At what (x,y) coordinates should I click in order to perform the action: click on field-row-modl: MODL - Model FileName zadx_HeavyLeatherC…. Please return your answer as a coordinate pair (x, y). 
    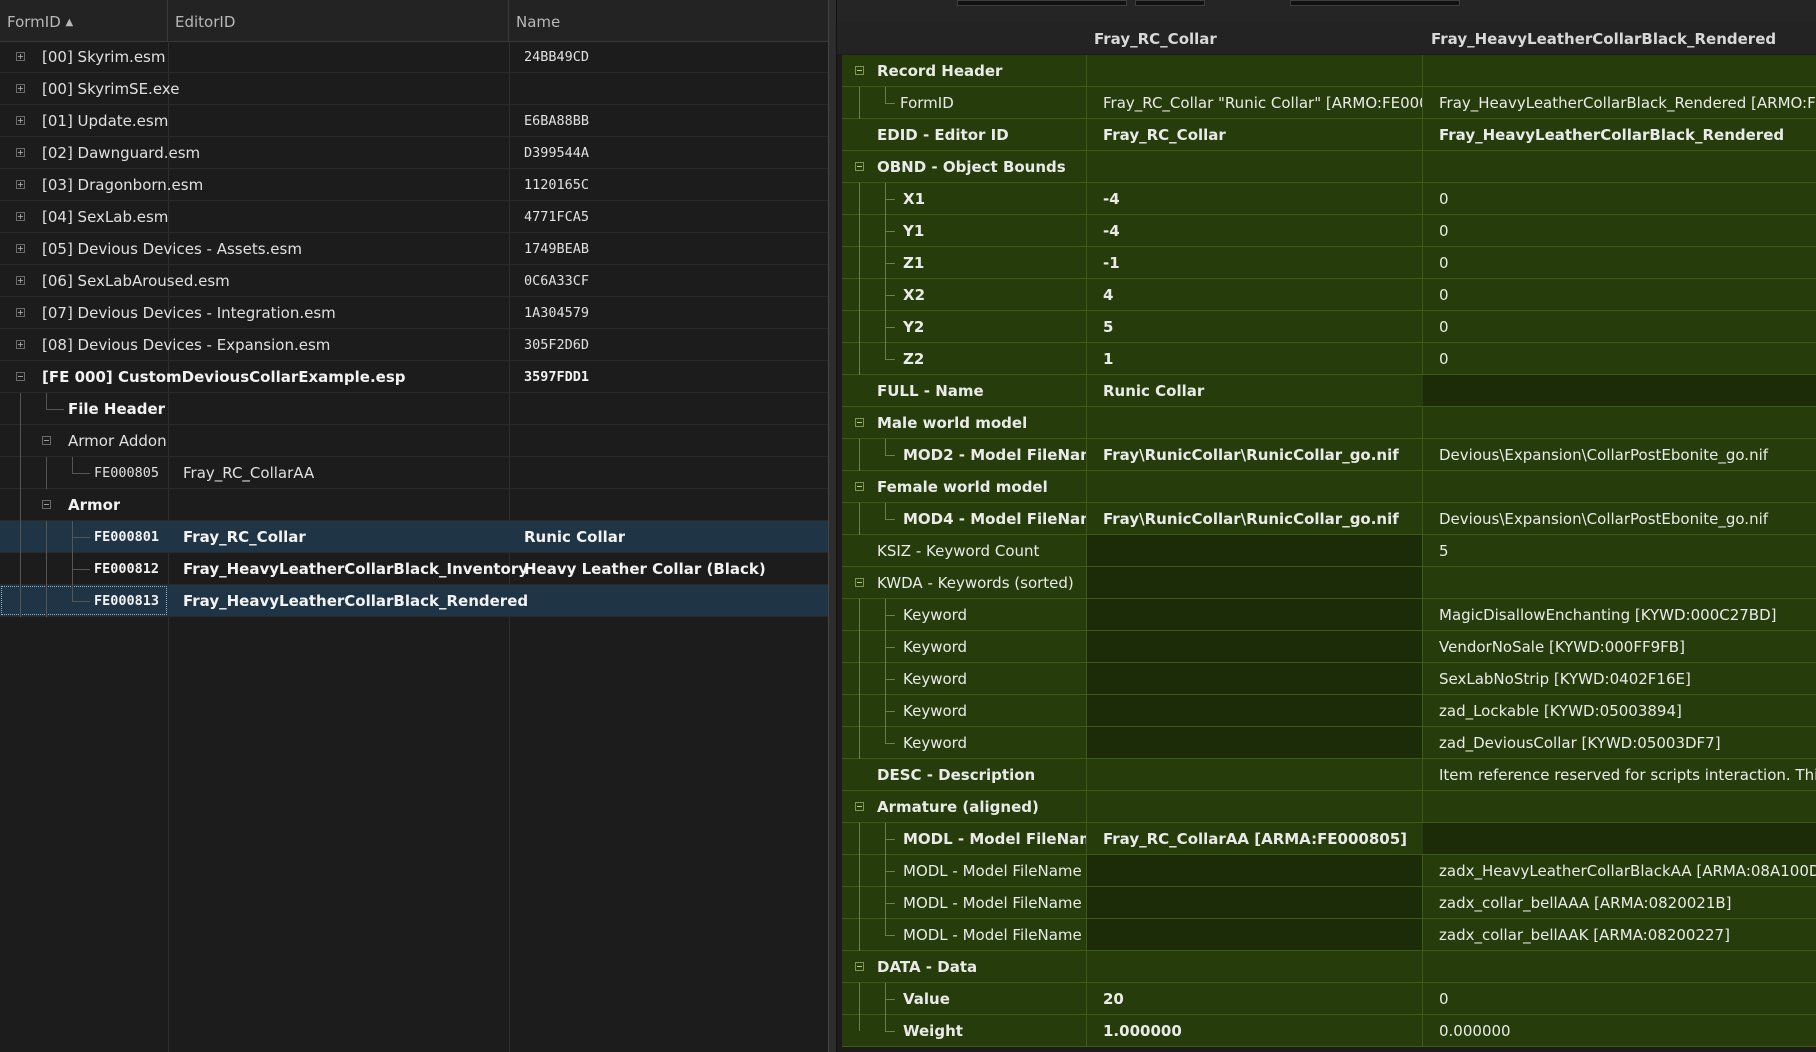
    Looking at the image, I should click on (1329, 871).